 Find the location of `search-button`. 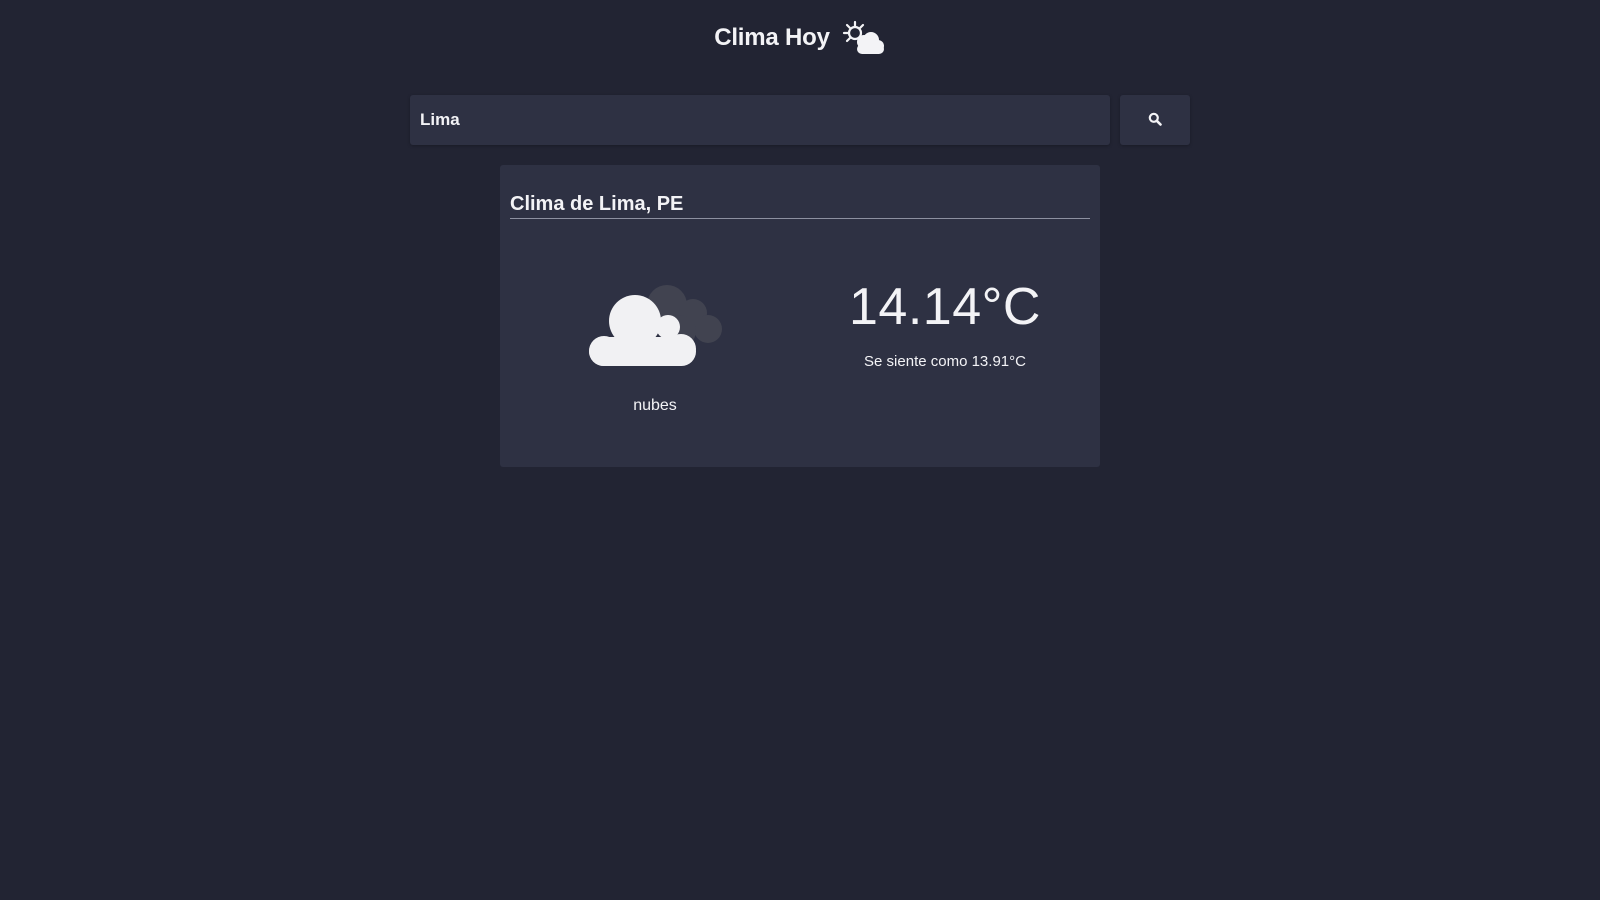

search-button is located at coordinates (1155, 120).